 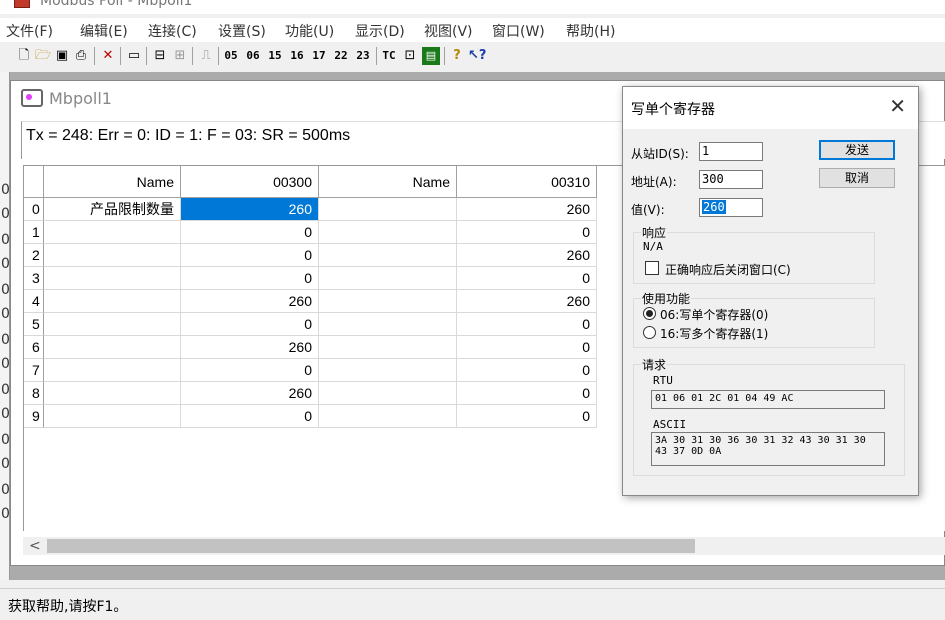 What do you see at coordinates (242, 31) in the screenshot?
I see `menu-setup: 设置(S)` at bounding box center [242, 31].